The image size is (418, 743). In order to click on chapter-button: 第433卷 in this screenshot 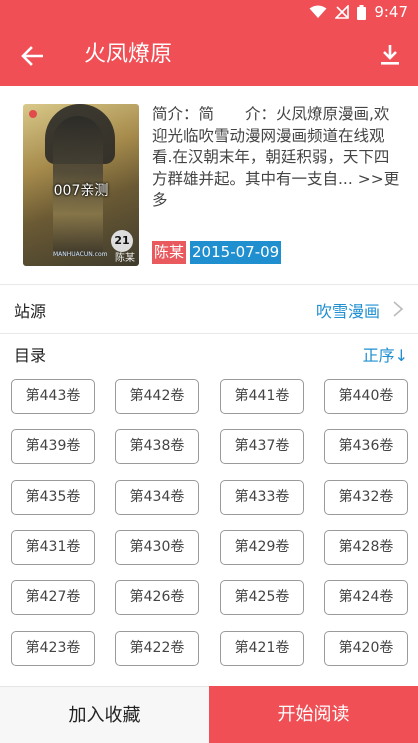, I will do `click(262, 497)`.